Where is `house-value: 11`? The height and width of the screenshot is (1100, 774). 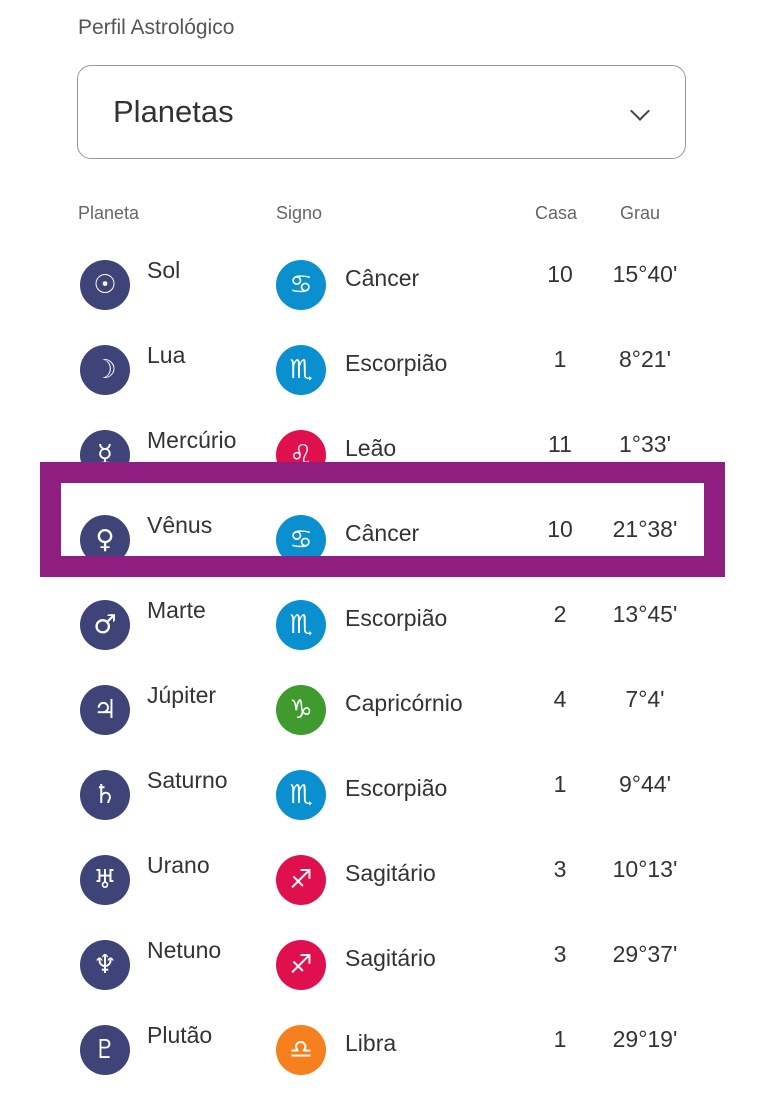
house-value: 11 is located at coordinates (560, 444).